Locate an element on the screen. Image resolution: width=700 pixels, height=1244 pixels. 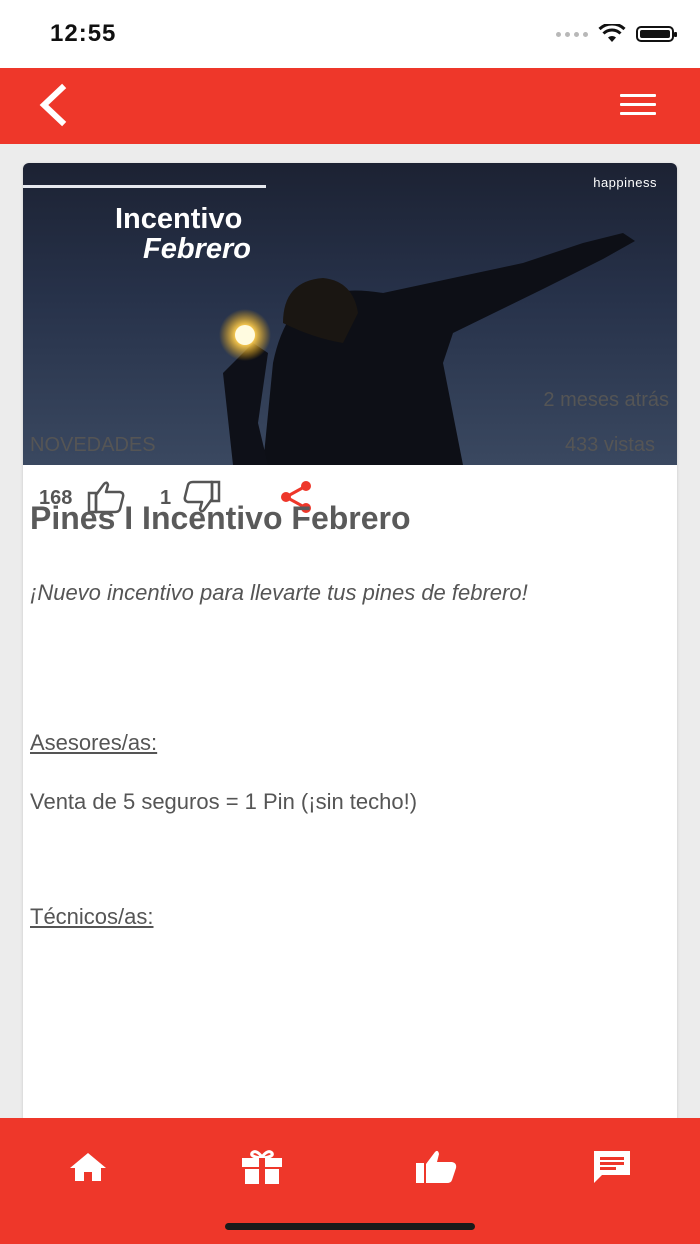
post-category: NOVEDADES is located at coordinates (93, 445).